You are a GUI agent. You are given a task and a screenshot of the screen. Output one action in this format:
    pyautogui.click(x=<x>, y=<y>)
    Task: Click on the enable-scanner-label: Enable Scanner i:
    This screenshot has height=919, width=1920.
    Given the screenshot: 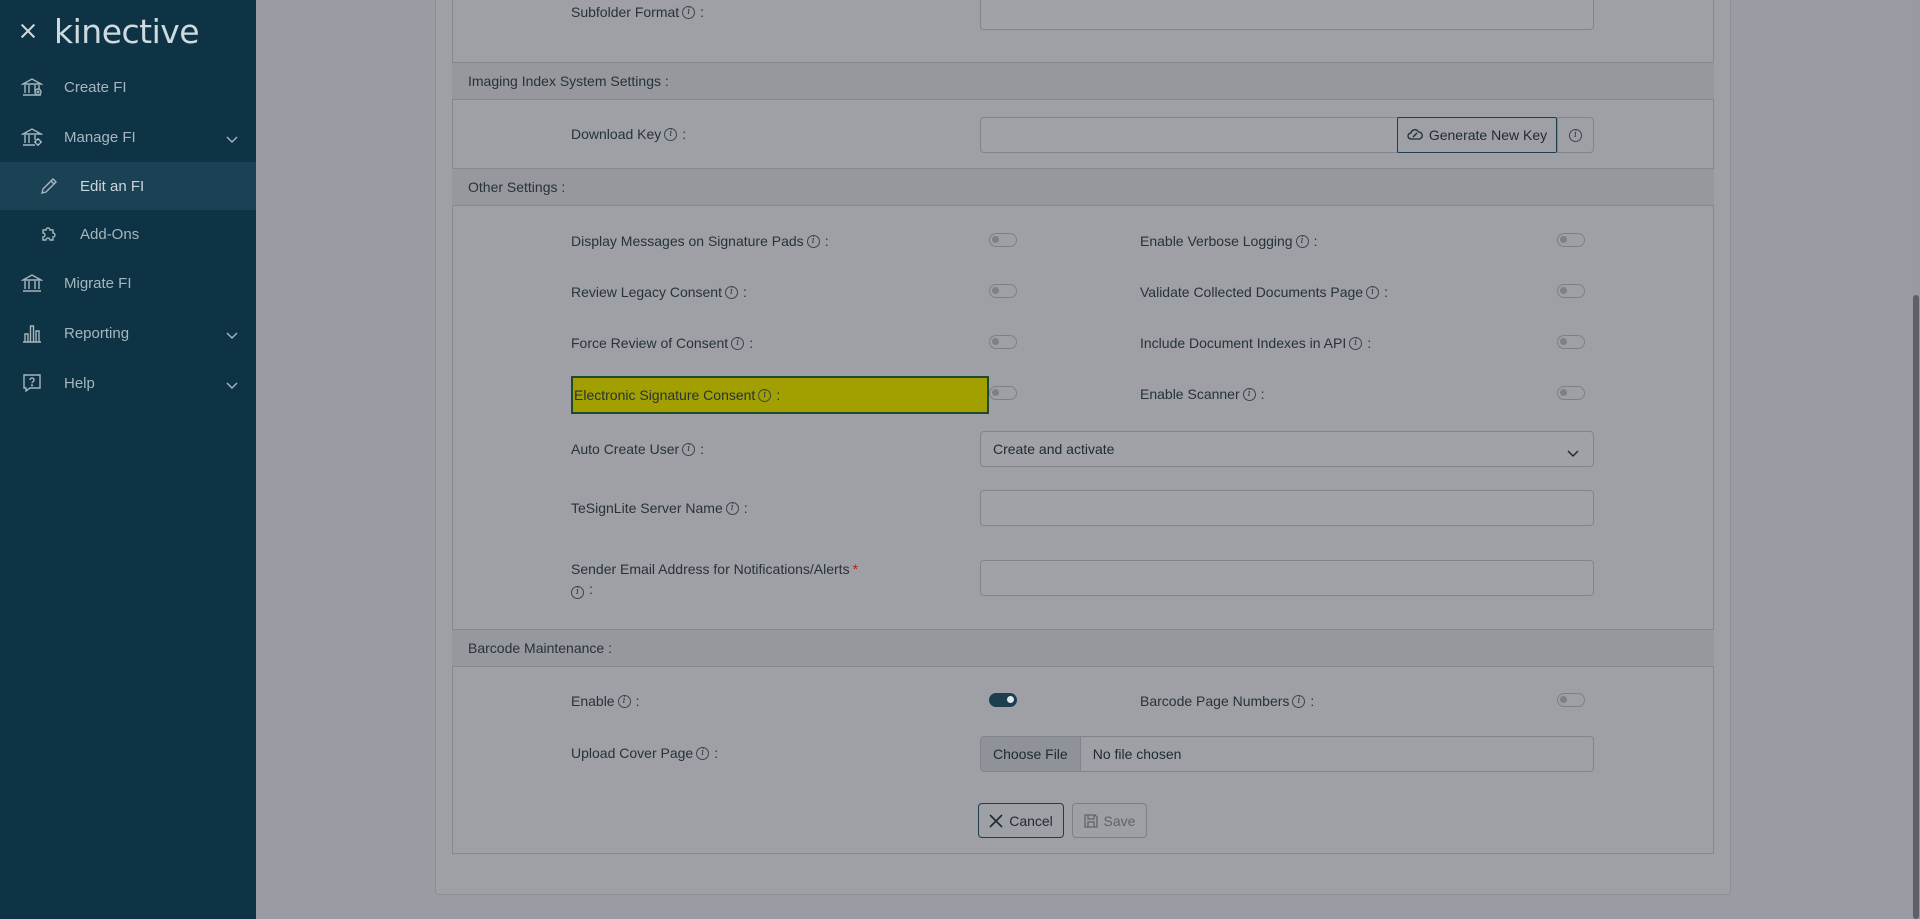 What is the action you would take?
    pyautogui.click(x=1202, y=394)
    